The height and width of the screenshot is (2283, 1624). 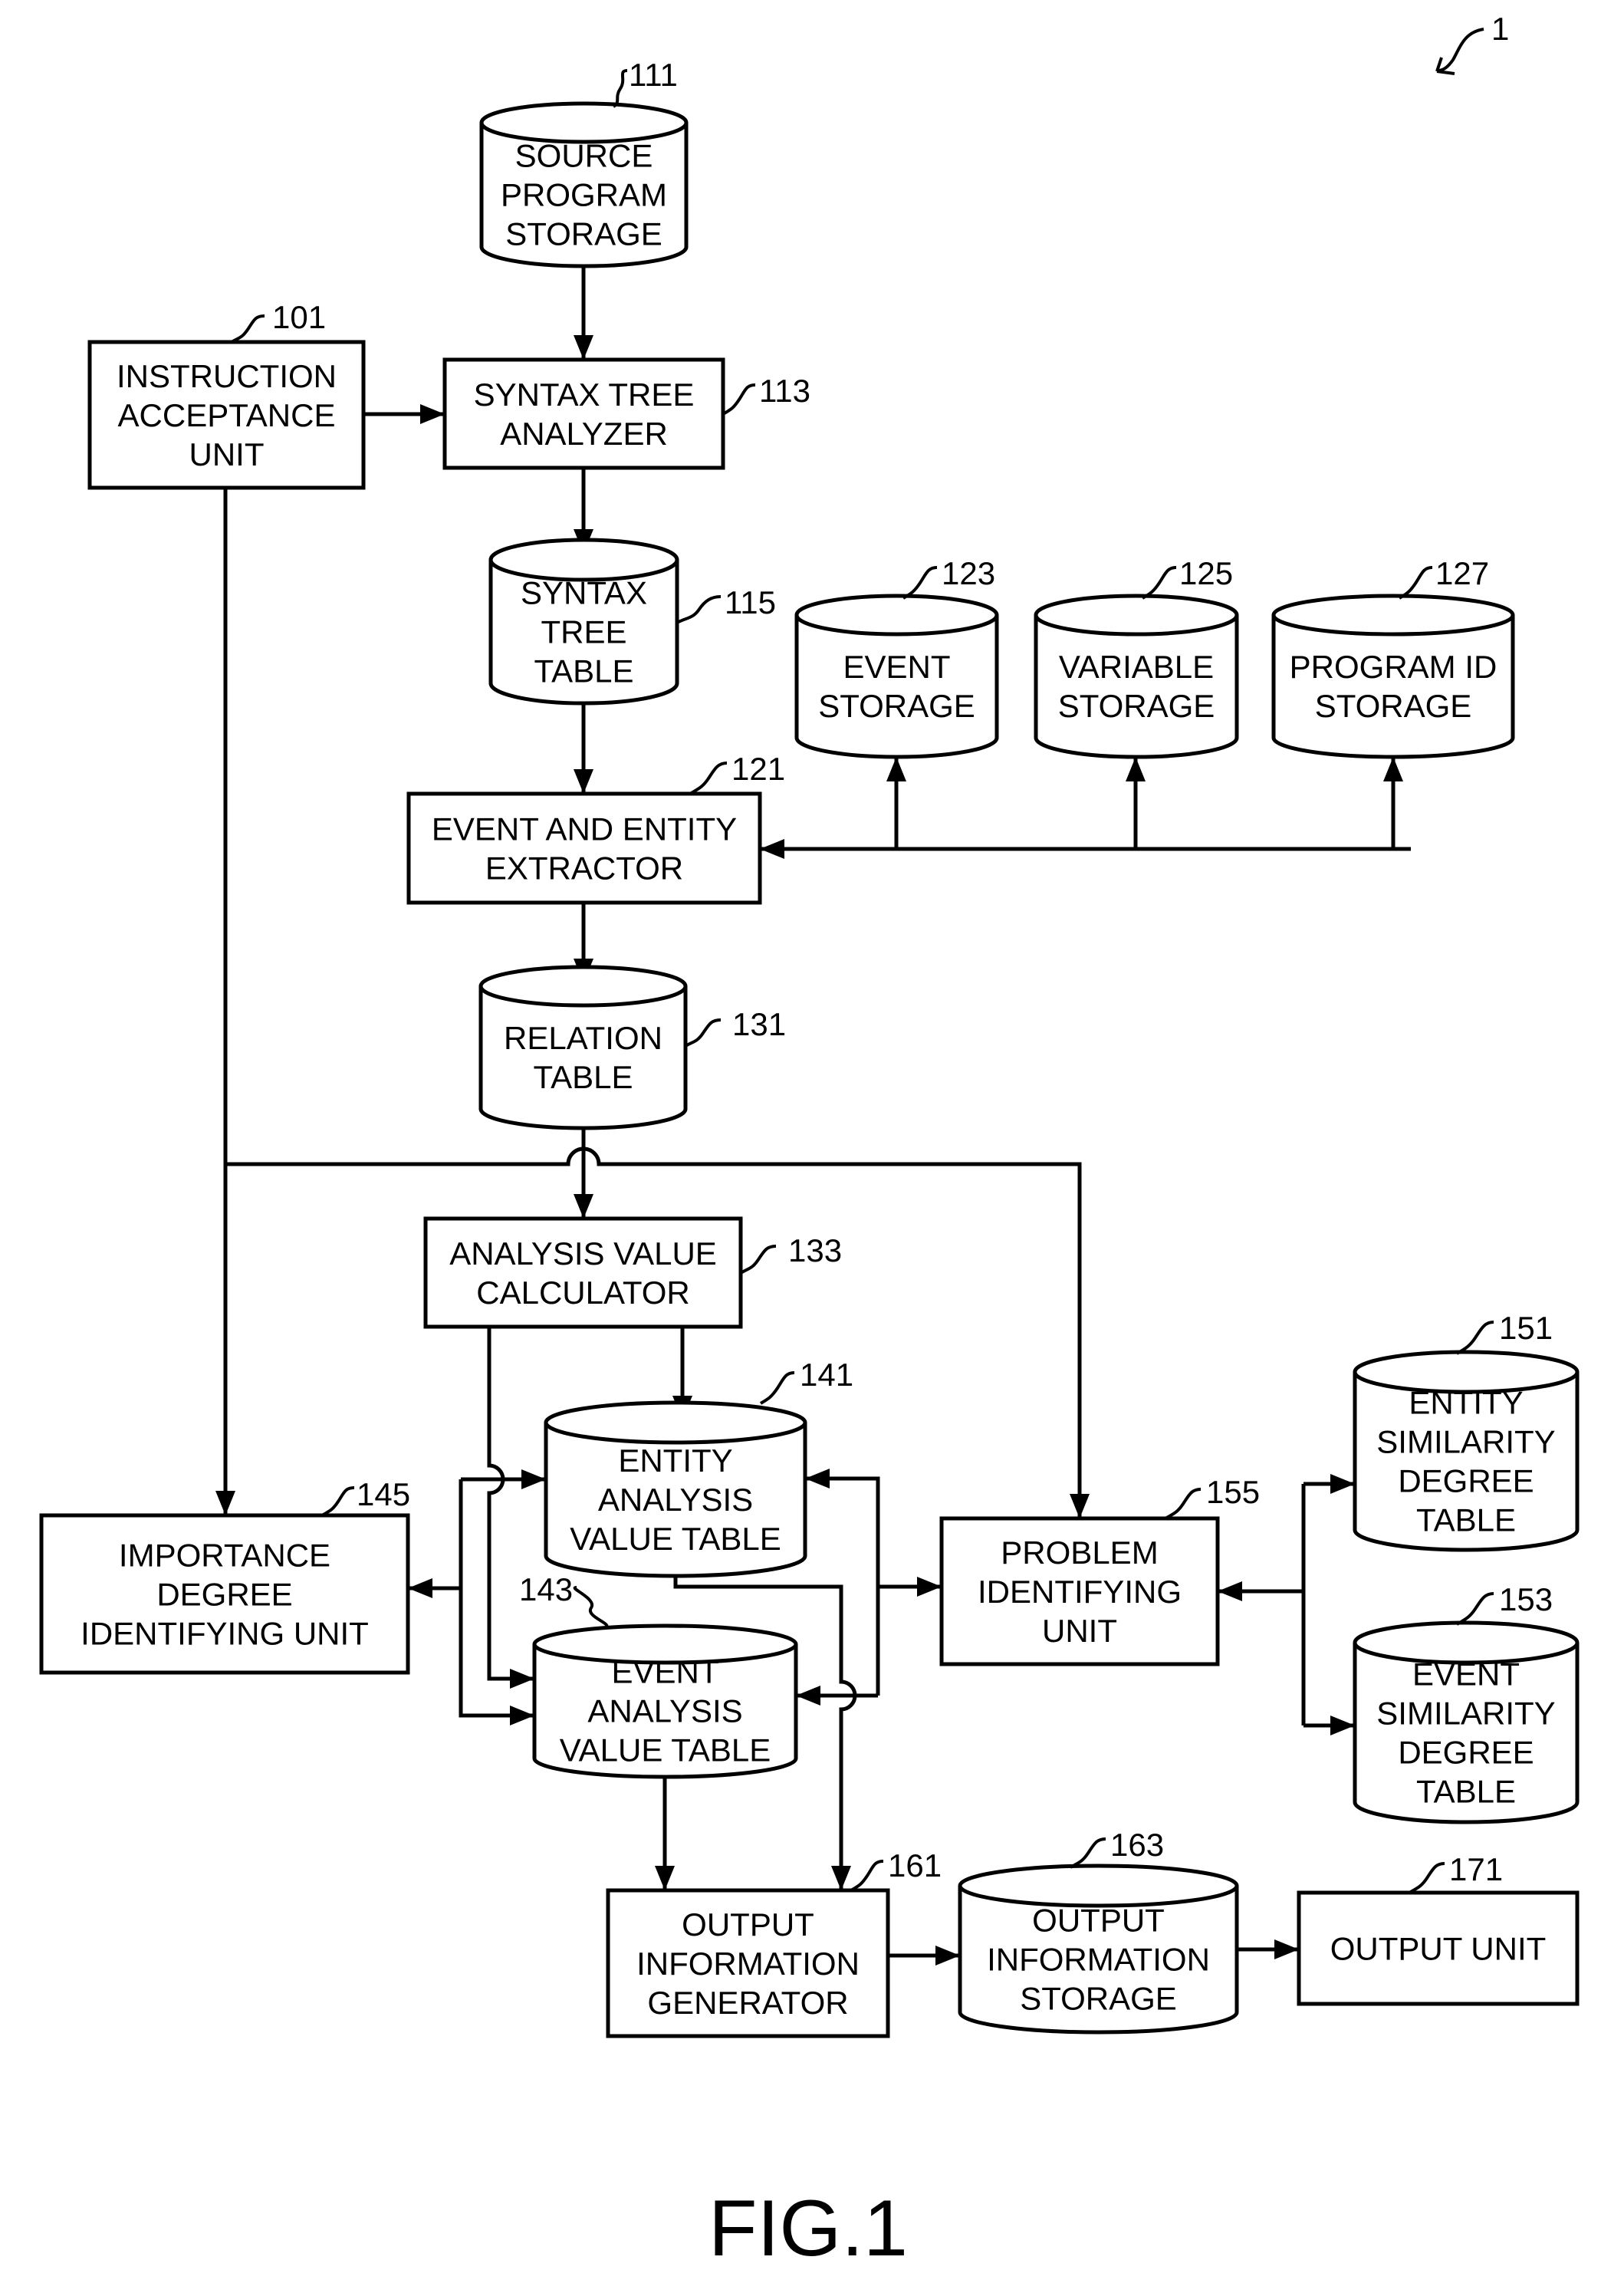 What do you see at coordinates (1233, 1492) in the screenshot?
I see `problem-identifying-unit-reference-numeral: 155` at bounding box center [1233, 1492].